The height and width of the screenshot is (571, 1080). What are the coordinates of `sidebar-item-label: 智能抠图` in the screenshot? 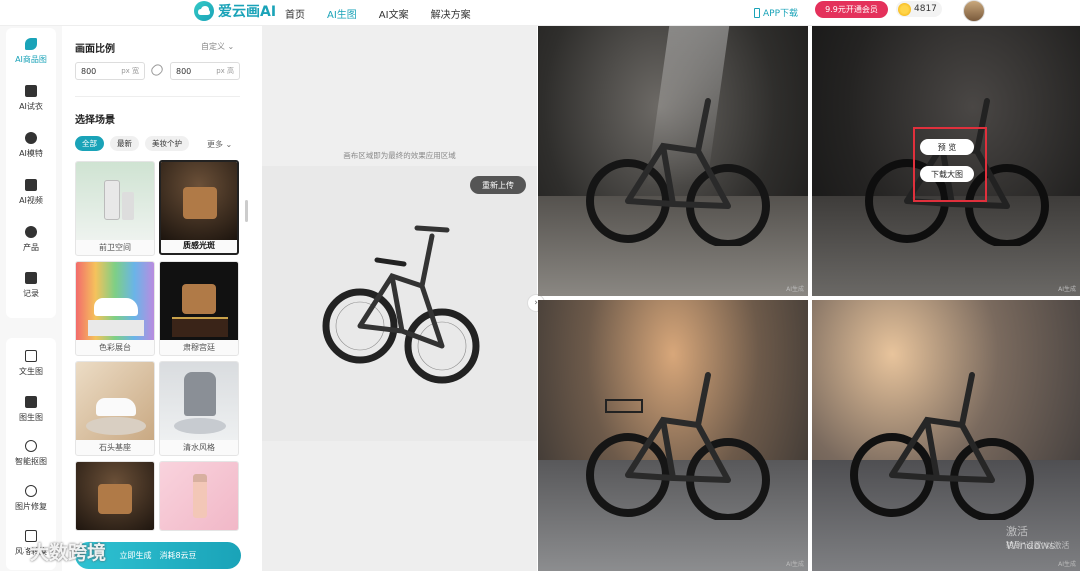 It's located at (31, 461).